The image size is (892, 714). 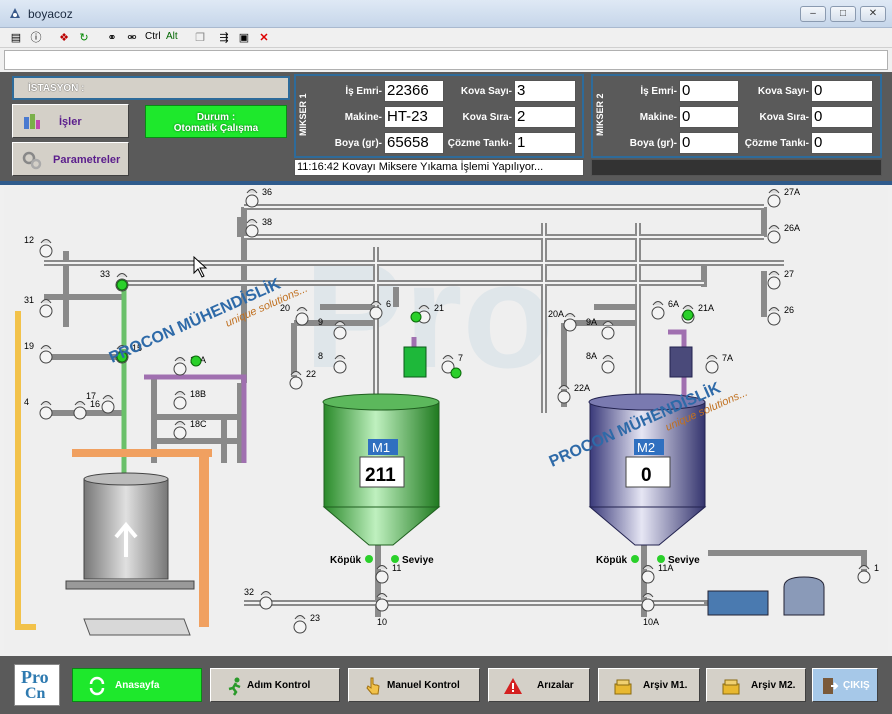 What do you see at coordinates (843, 14) in the screenshot?
I see `maximize-button: □` at bounding box center [843, 14].